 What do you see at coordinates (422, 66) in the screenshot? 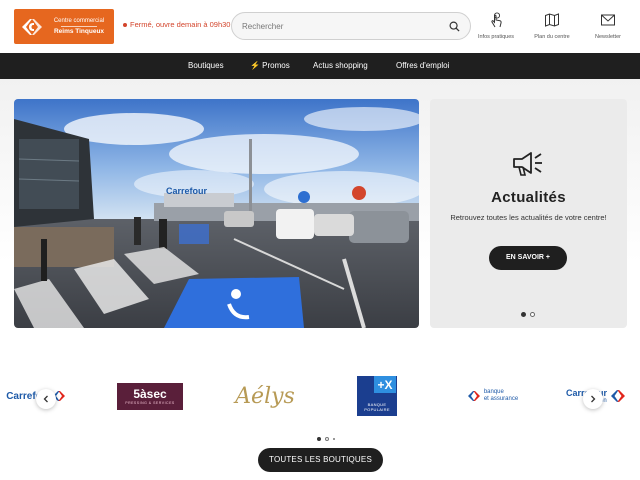
I see `nav-offres-emploi: Offres d'emploi` at bounding box center [422, 66].